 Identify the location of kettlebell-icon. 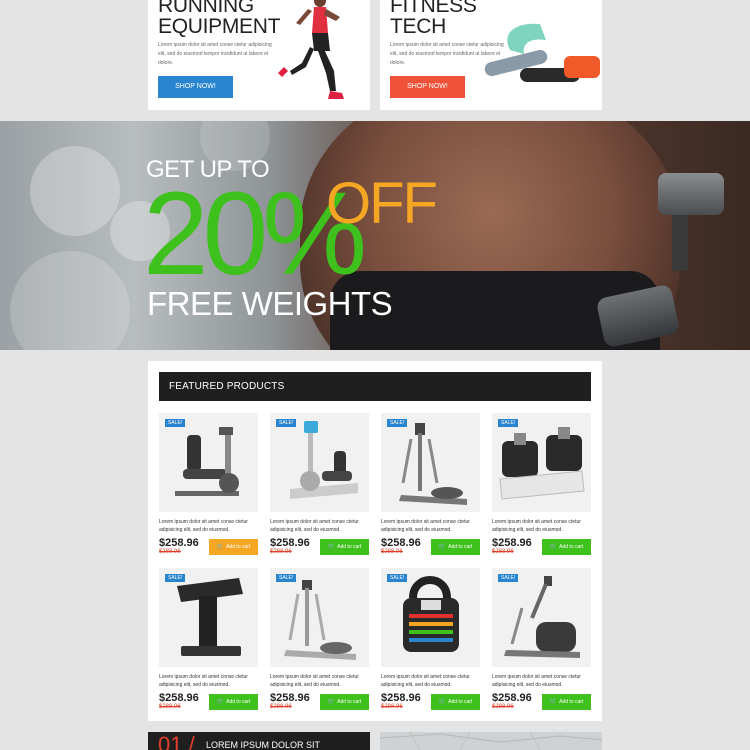
(431, 614).